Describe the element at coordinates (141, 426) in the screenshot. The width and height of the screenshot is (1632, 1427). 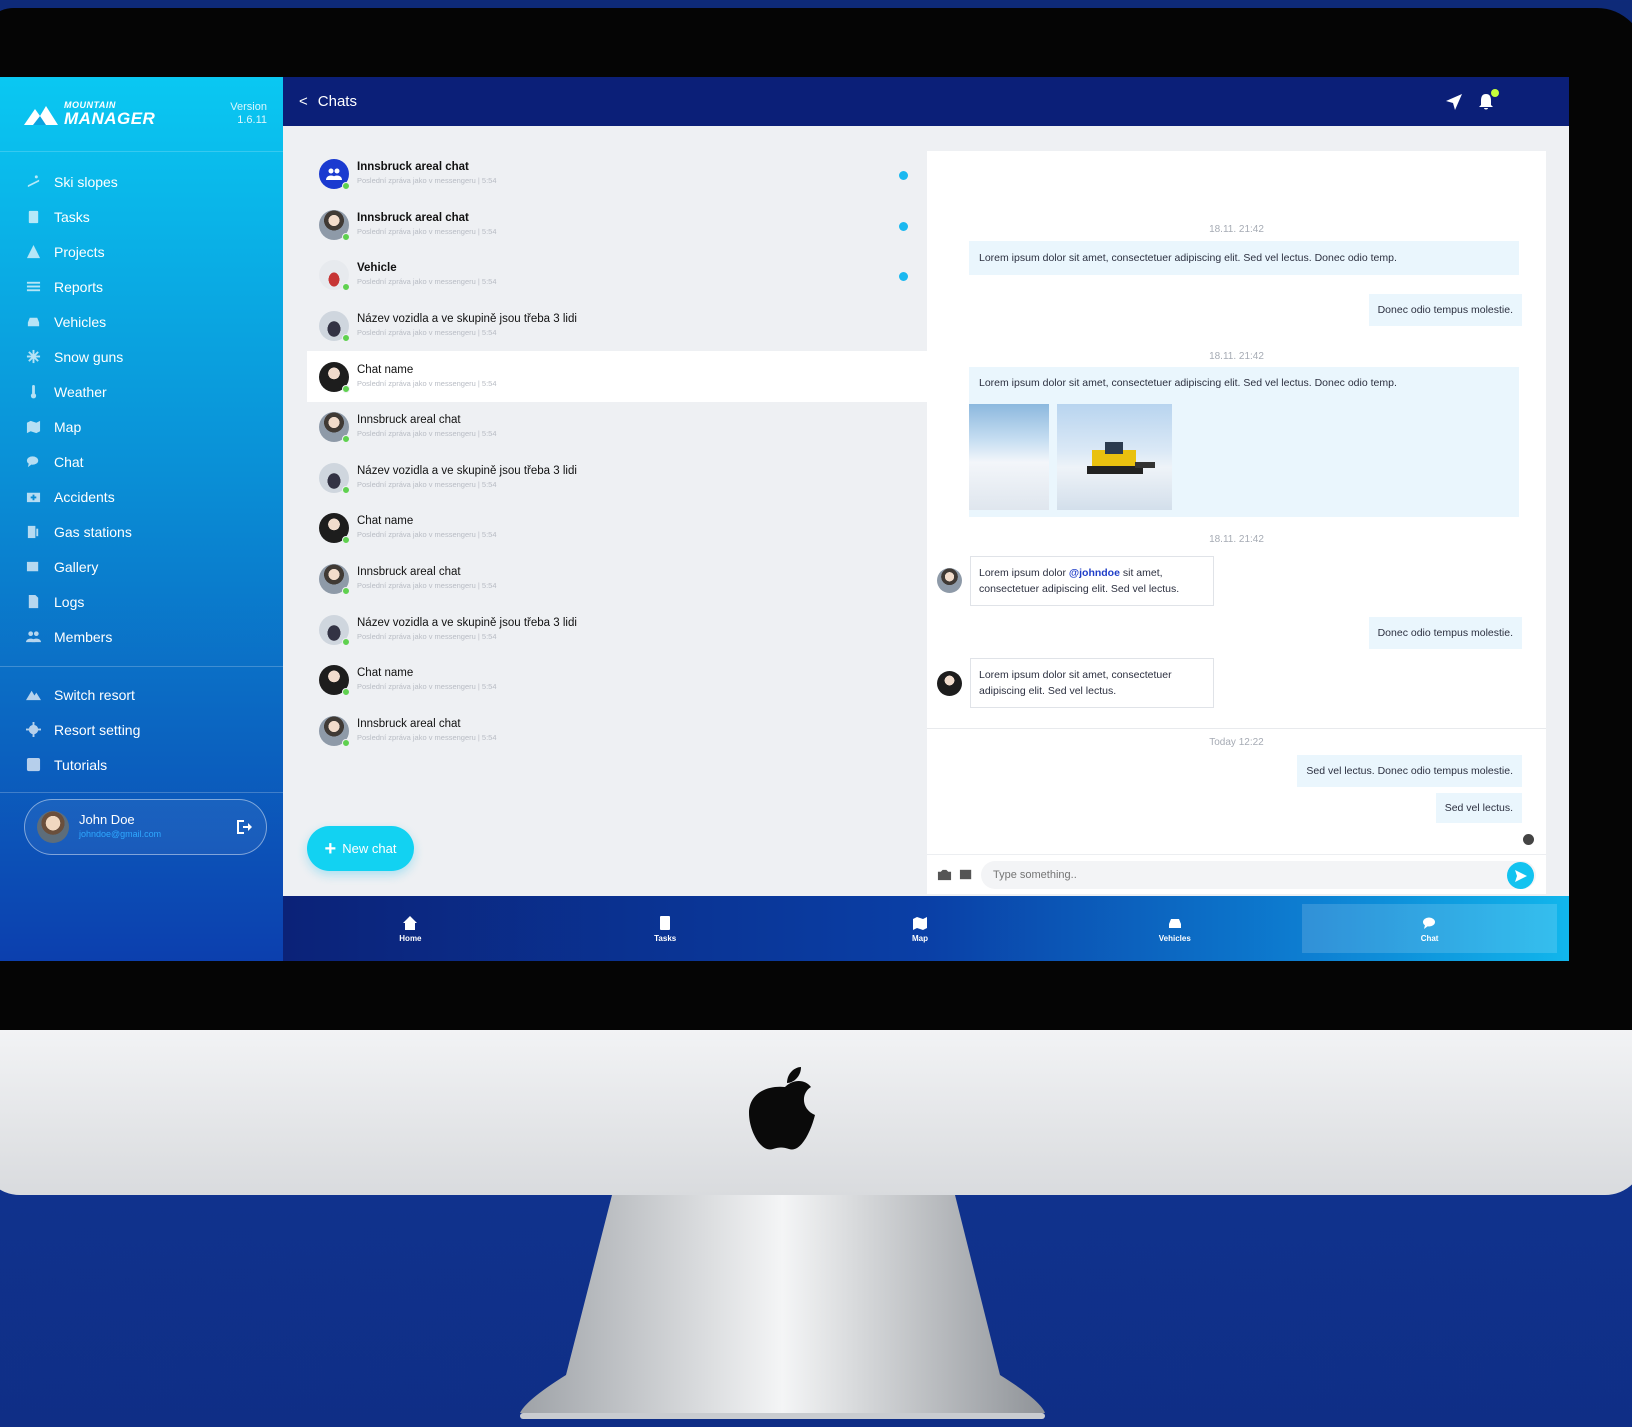
I see `sidebar-item-map: Map` at that location.